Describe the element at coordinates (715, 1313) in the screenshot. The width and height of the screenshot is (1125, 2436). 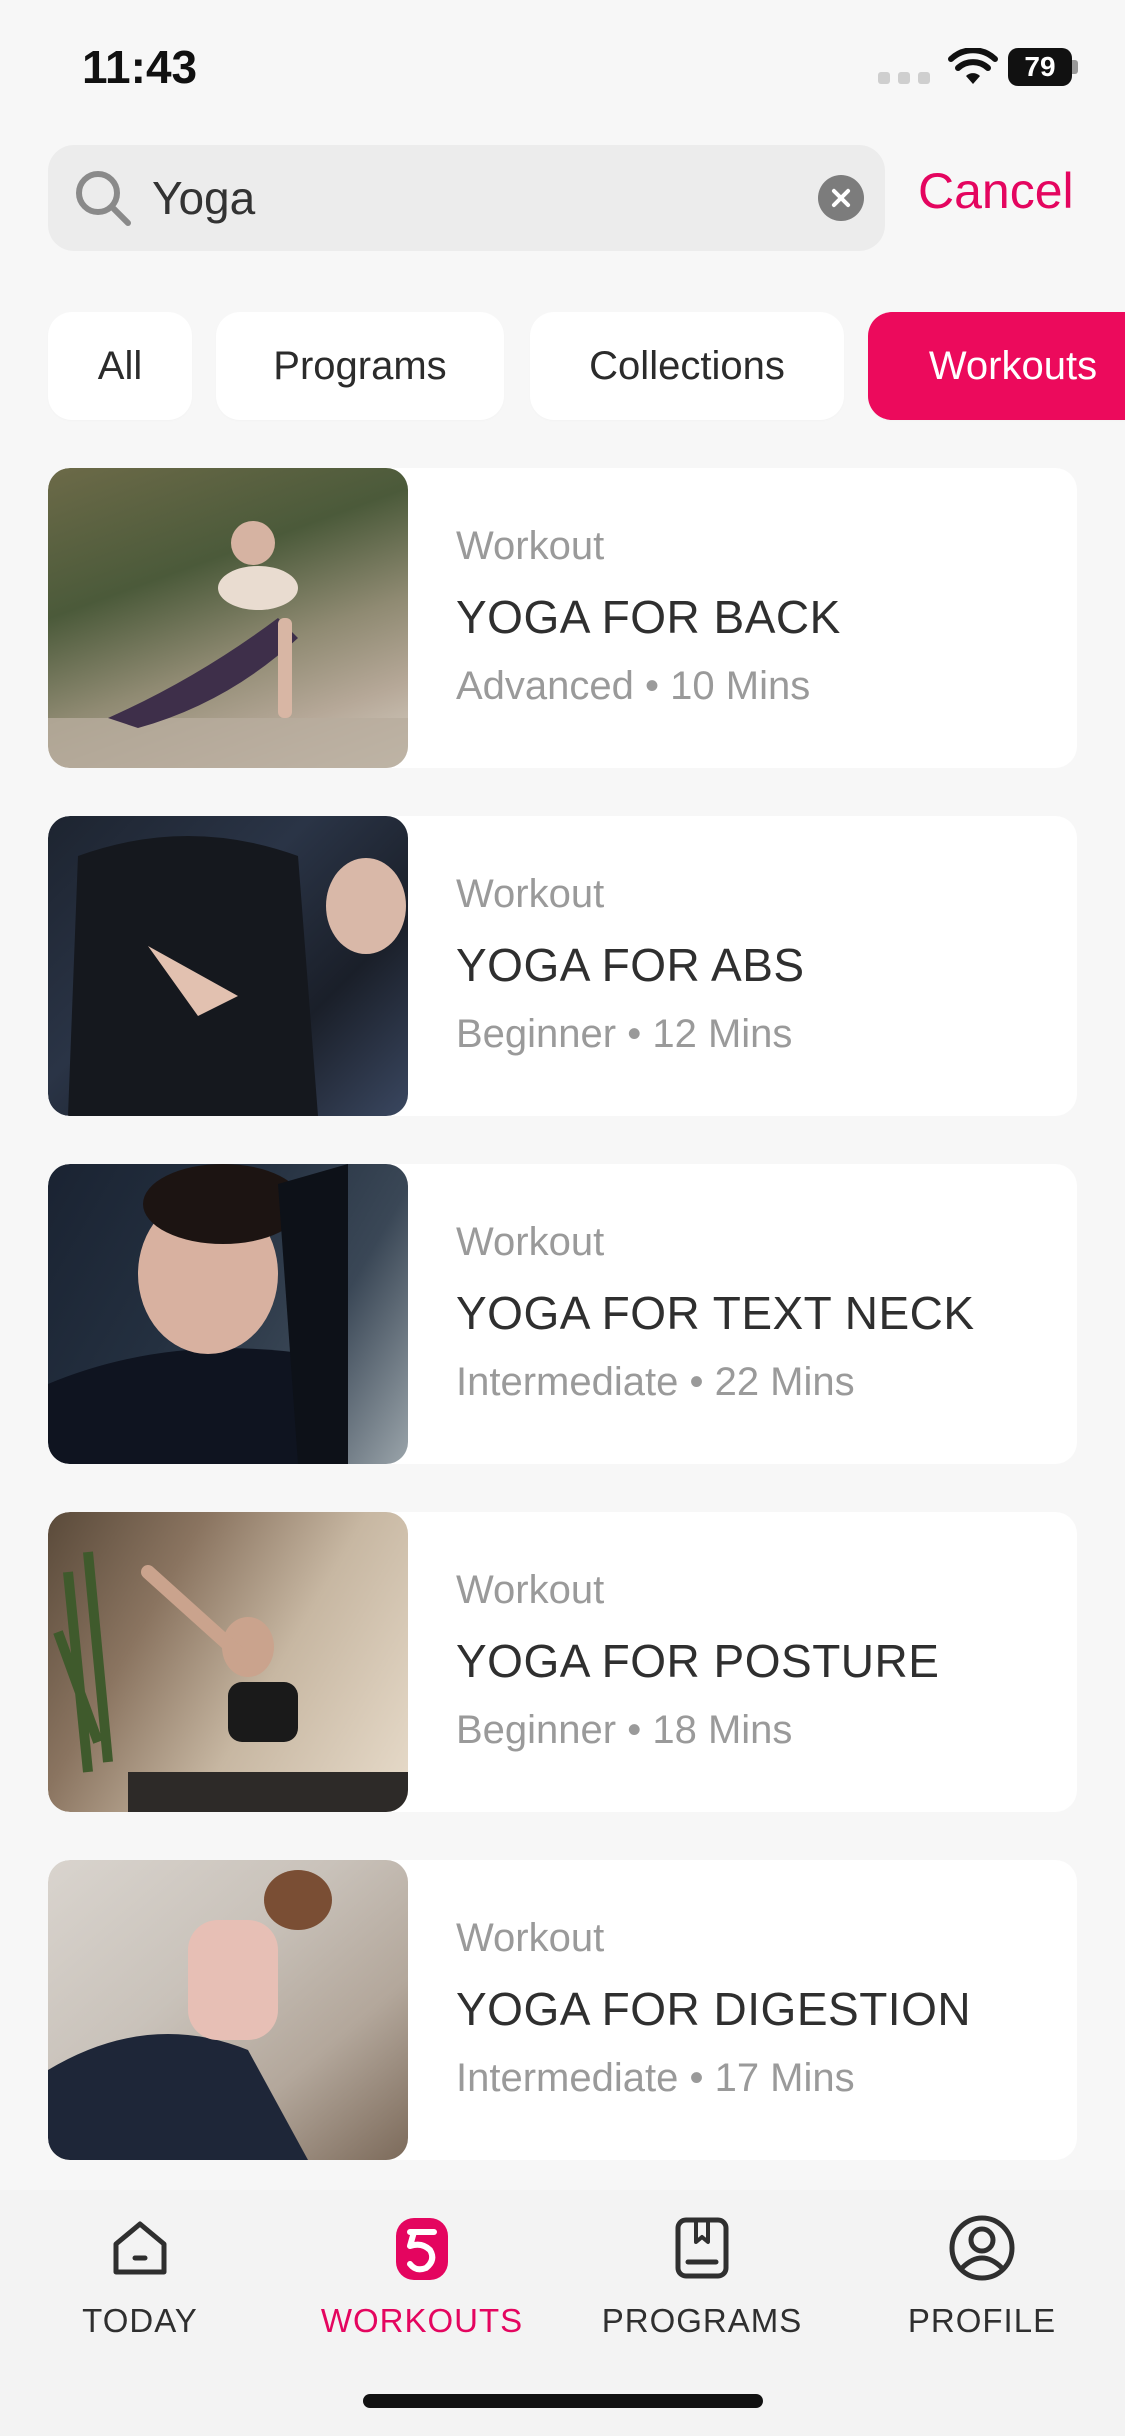
I see `result-title: YOGA FOR TEXT NECK` at that location.